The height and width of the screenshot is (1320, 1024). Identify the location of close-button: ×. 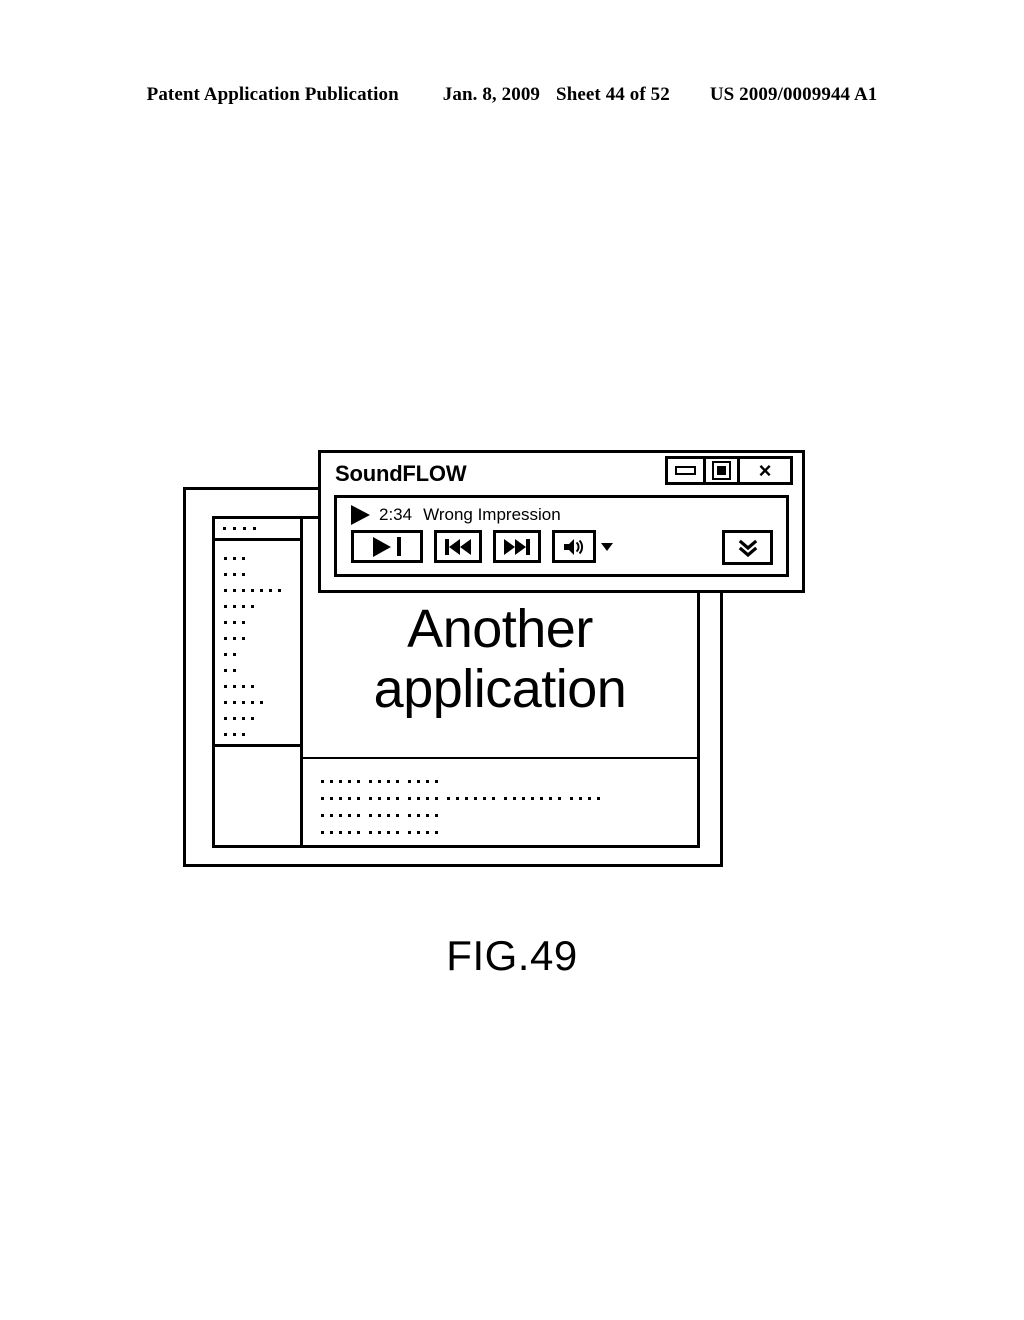
(765, 470).